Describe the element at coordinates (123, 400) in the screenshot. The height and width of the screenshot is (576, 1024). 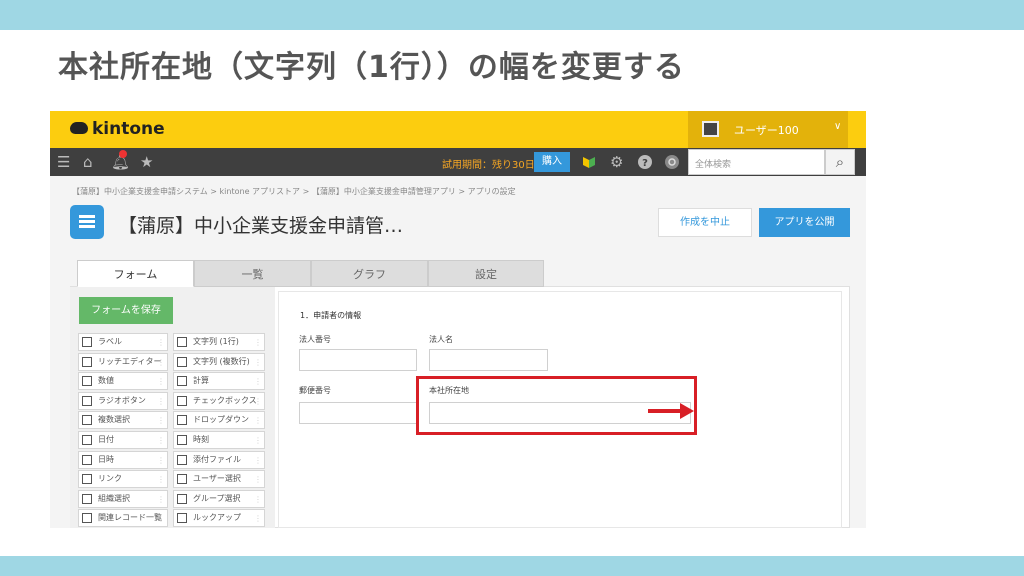
I see `palette-item-radio: ラジオボタン ⋮` at that location.